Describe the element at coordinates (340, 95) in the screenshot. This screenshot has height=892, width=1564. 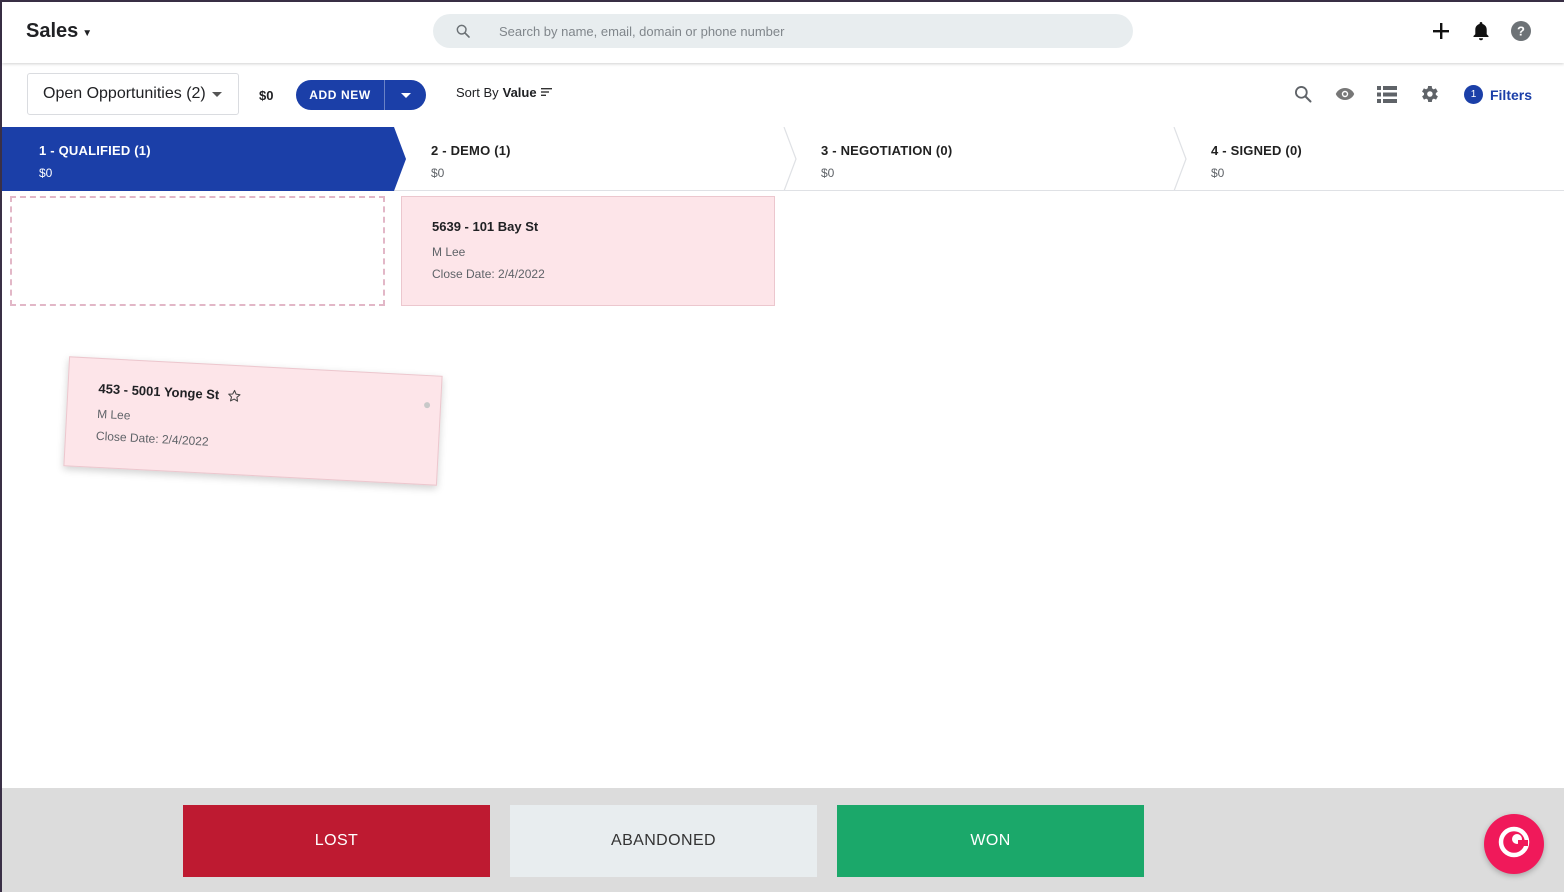
I see `add-new-button: ADD NEW` at that location.